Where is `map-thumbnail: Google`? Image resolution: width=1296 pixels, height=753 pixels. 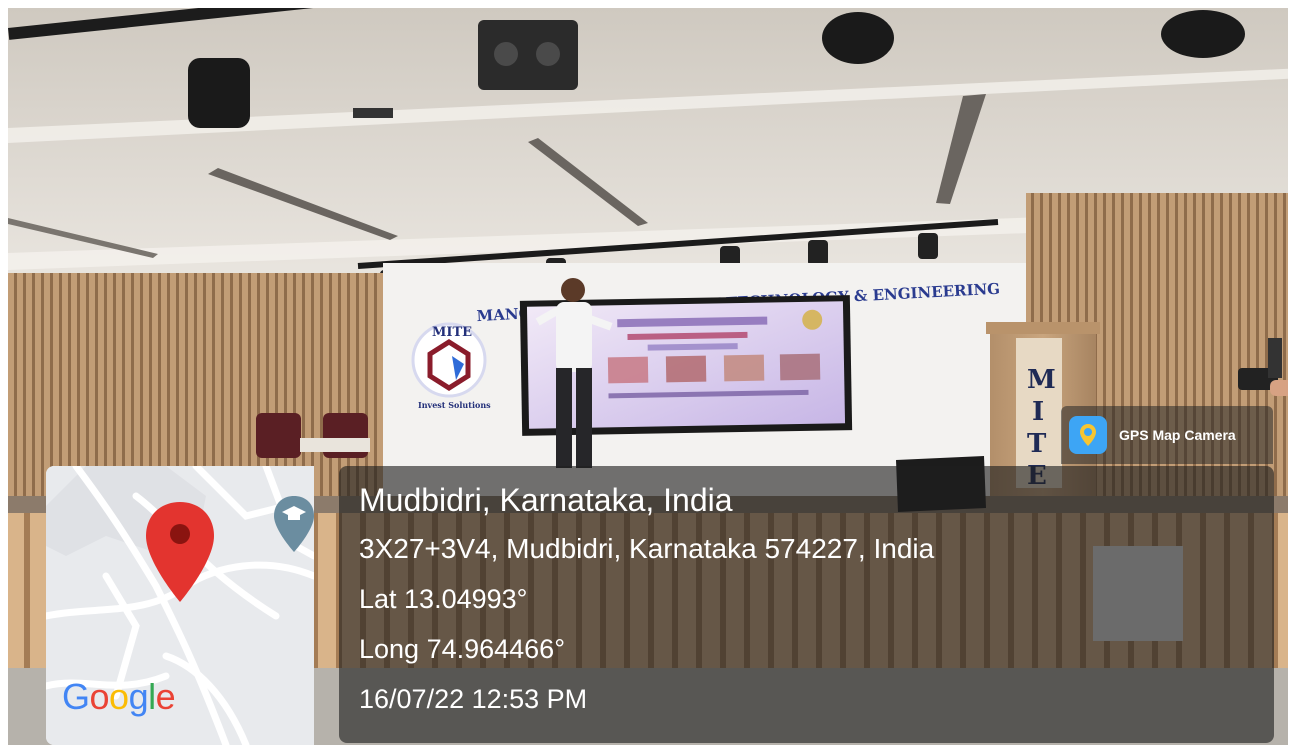
map-thumbnail: Google is located at coordinates (180, 605).